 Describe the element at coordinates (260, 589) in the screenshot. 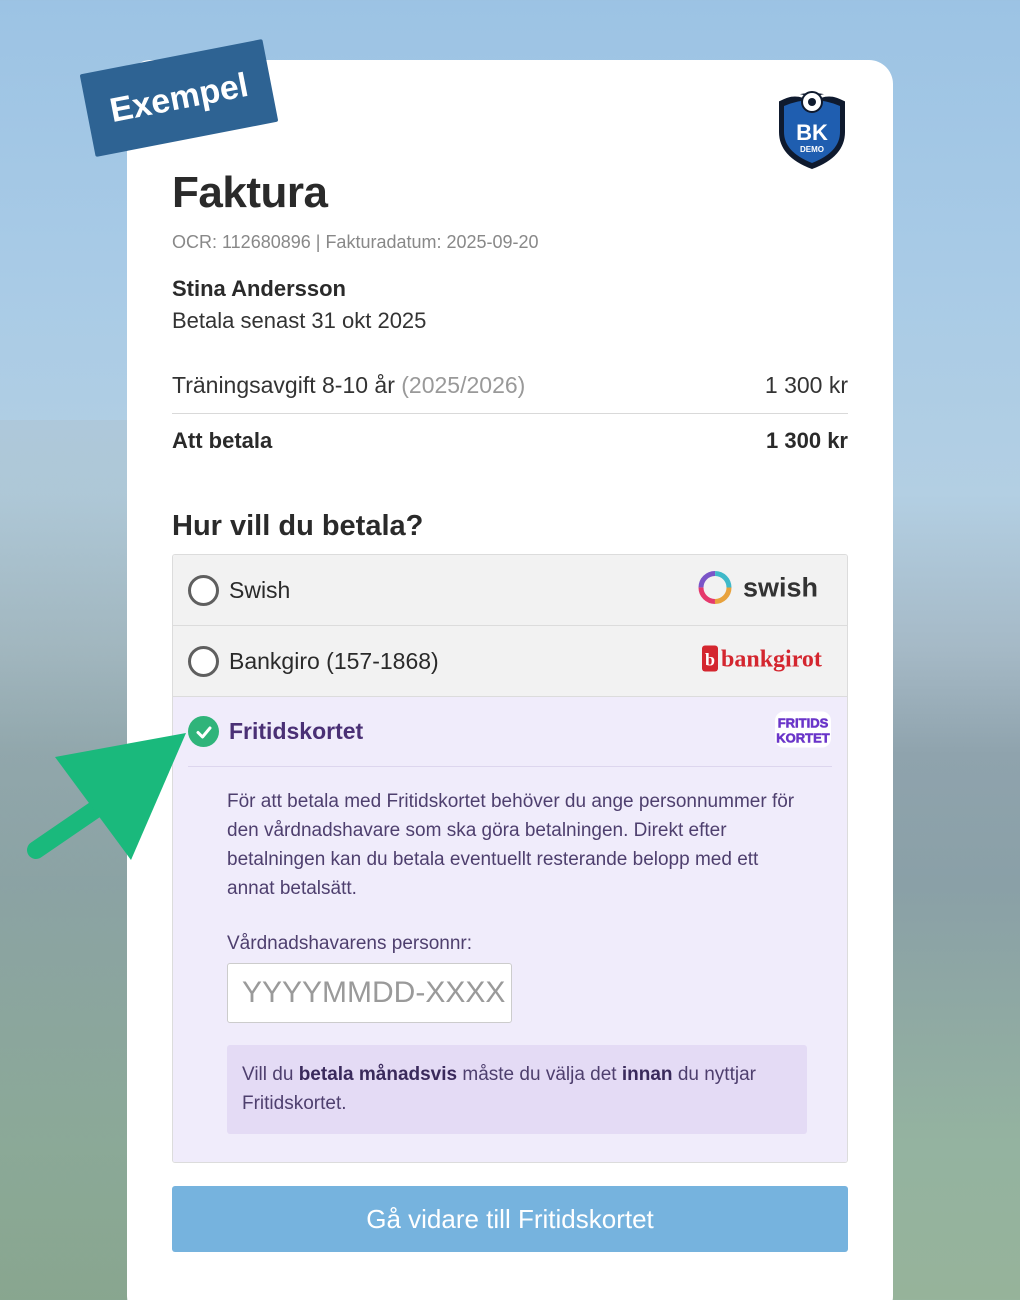

I see `payment-option-label: Swish` at that location.